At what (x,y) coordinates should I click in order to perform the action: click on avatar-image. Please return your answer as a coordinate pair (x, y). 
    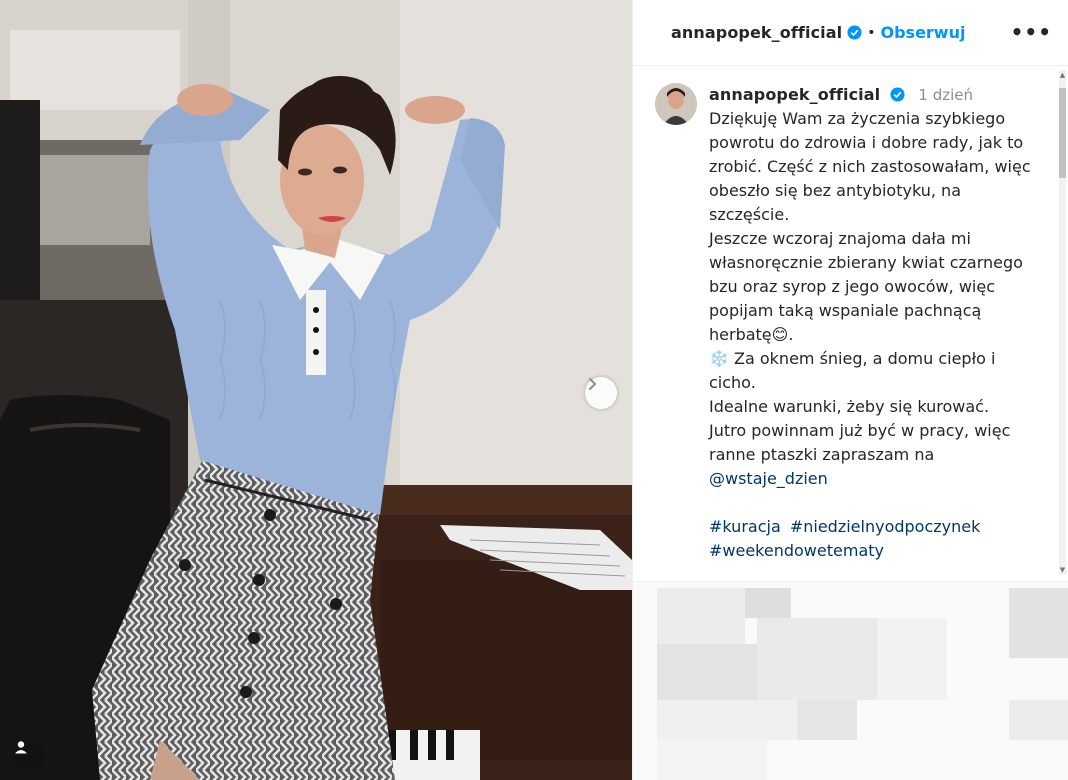
    Looking at the image, I should click on (676, 104).